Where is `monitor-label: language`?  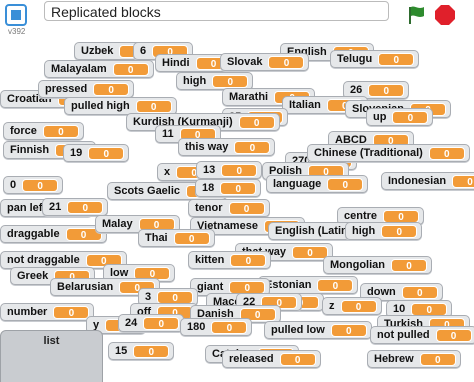 monitor-label: language is located at coordinates (297, 184).